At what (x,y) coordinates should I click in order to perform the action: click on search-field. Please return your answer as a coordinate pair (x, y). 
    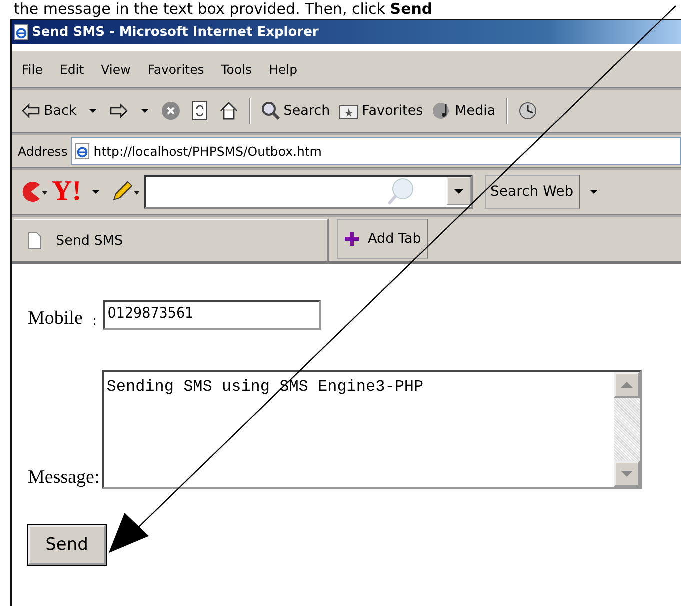
    Looking at the image, I should click on (308, 192).